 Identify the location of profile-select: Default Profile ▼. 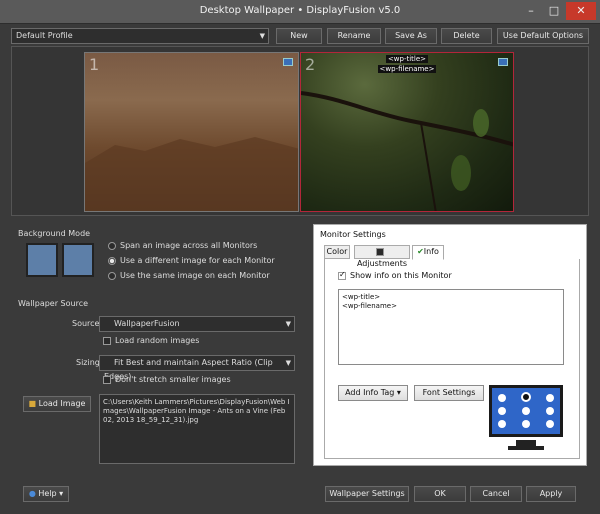
(140, 36).